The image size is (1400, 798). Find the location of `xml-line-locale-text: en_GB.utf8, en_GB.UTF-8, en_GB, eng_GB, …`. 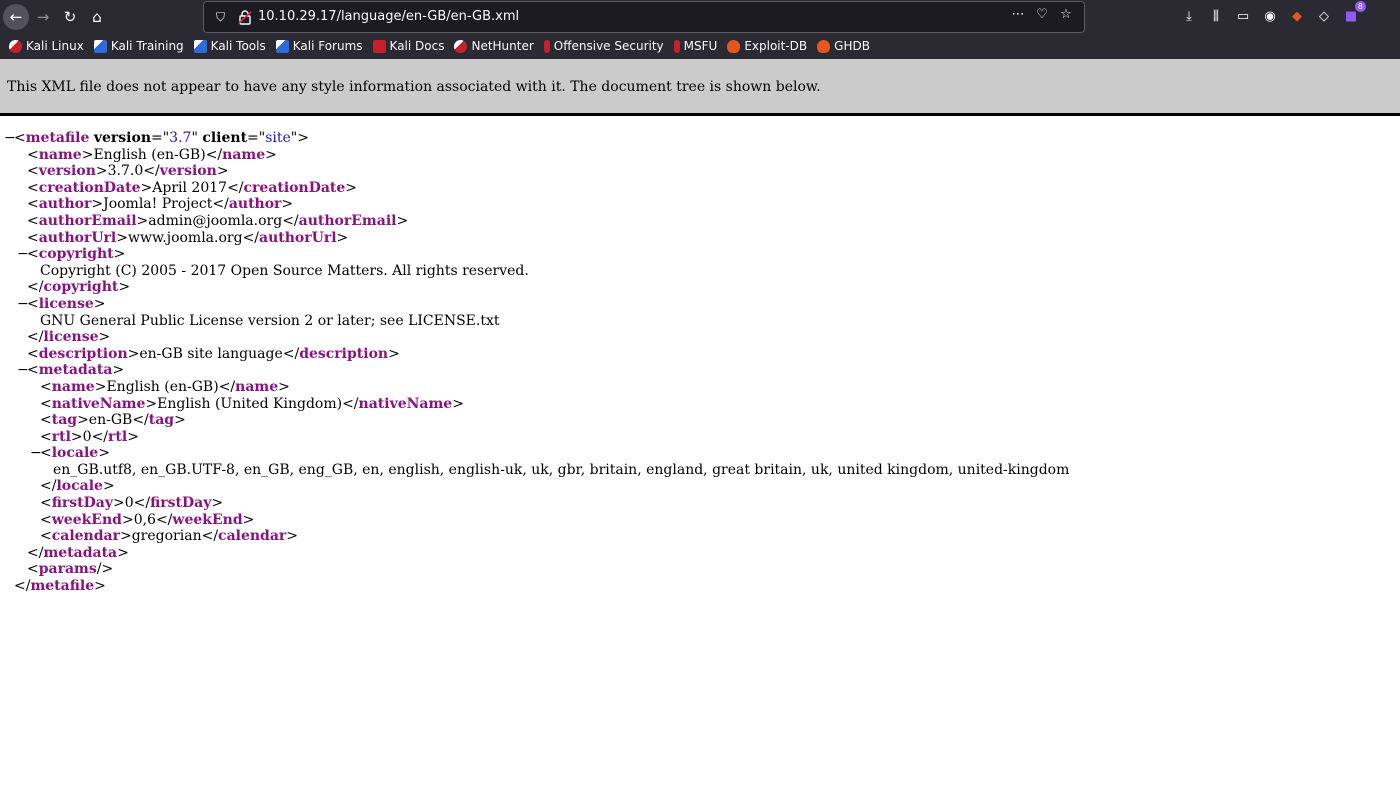

xml-line-locale-text: en_GB.utf8, en_GB.UTF-8, en_GB, eng_GB, … is located at coordinates (561, 469).